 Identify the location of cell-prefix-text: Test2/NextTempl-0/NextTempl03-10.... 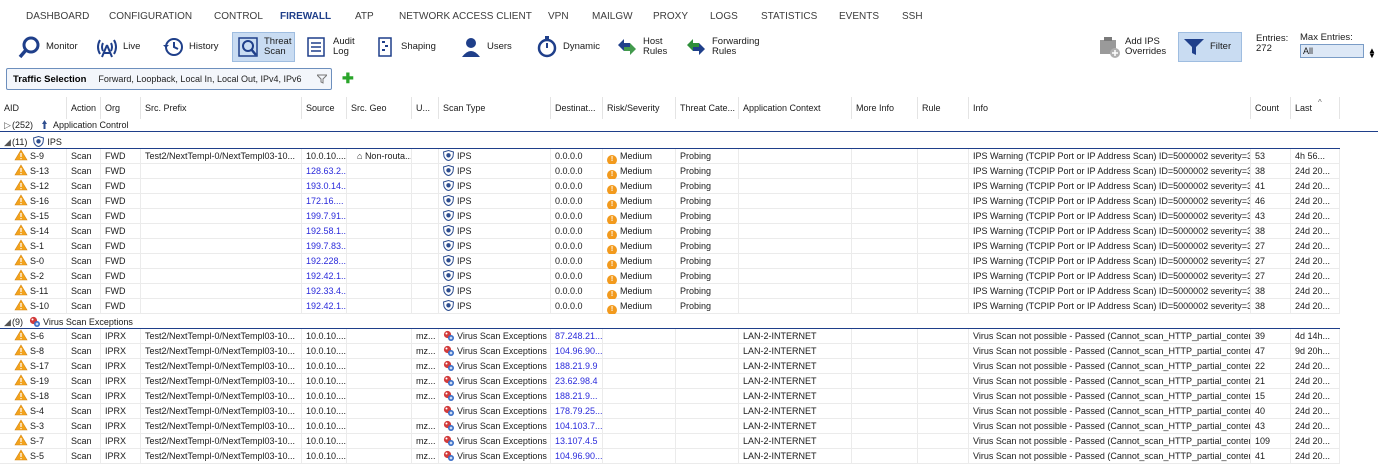
(220, 441).